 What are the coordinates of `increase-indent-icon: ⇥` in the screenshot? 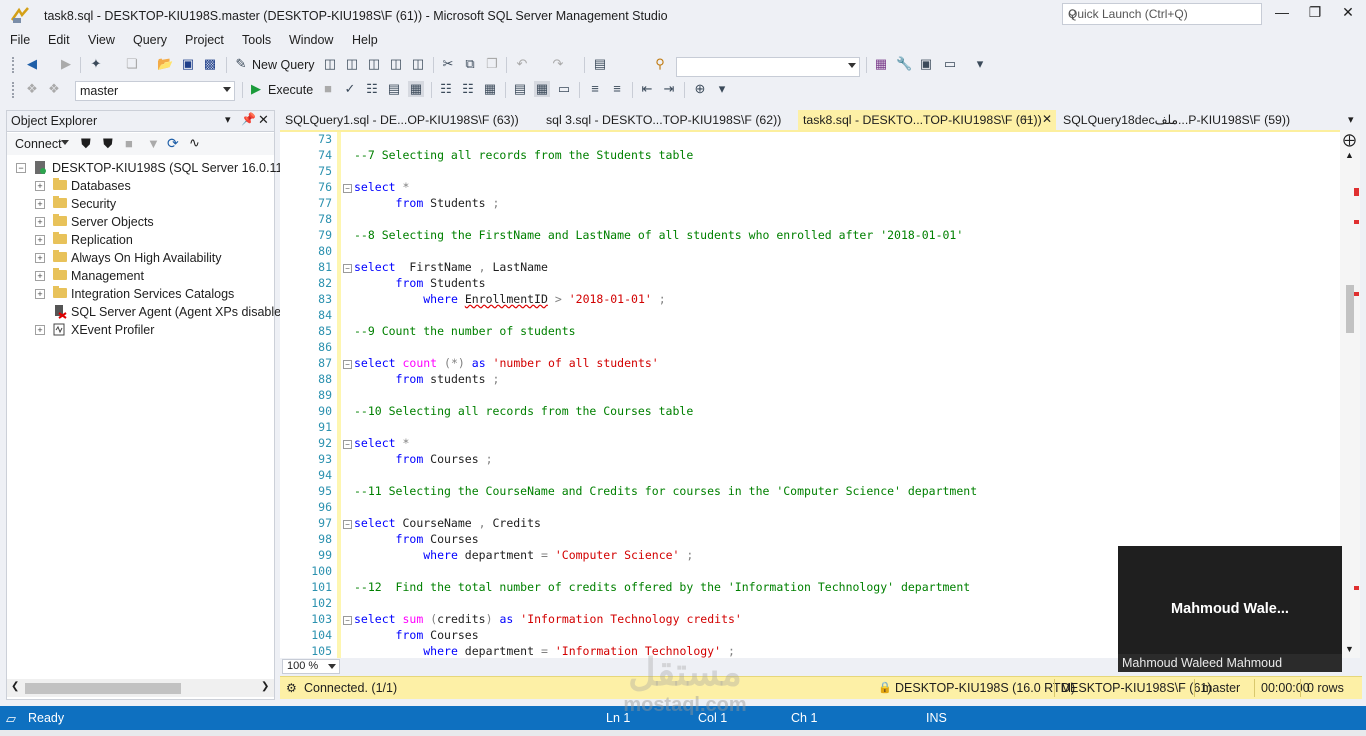 It's located at (669, 89).